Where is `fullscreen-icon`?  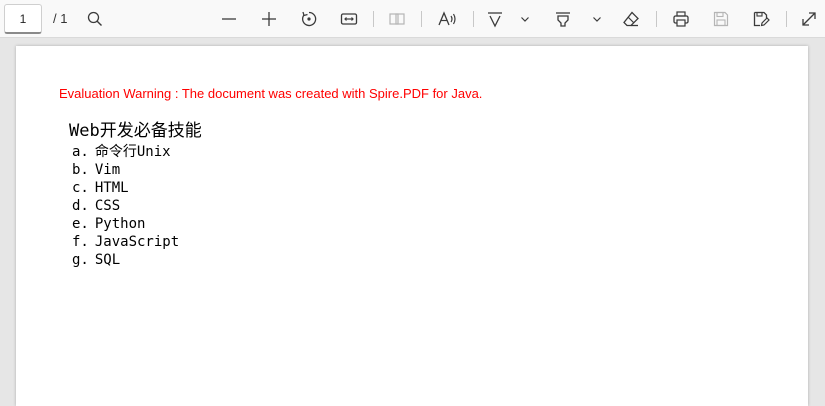 fullscreen-icon is located at coordinates (809, 19).